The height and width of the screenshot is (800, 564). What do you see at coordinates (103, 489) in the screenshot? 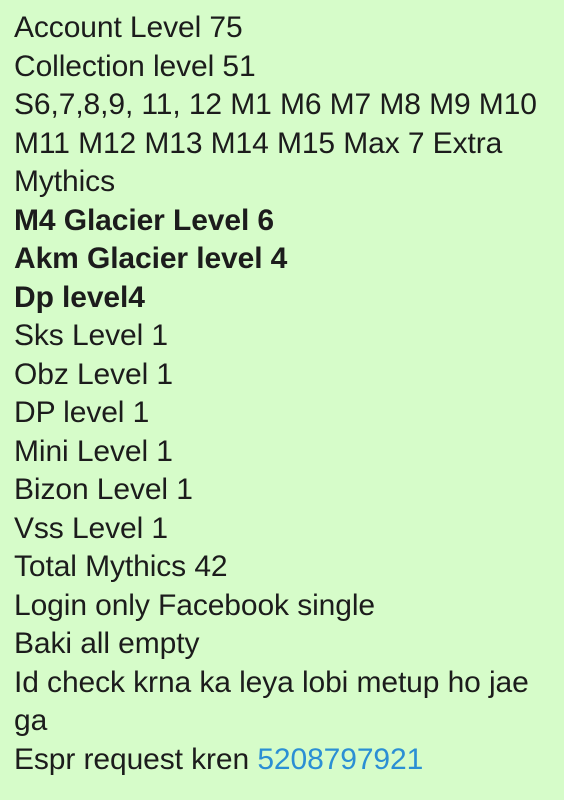
I see `note-line-bizon-level: Bizon Level 1` at bounding box center [103, 489].